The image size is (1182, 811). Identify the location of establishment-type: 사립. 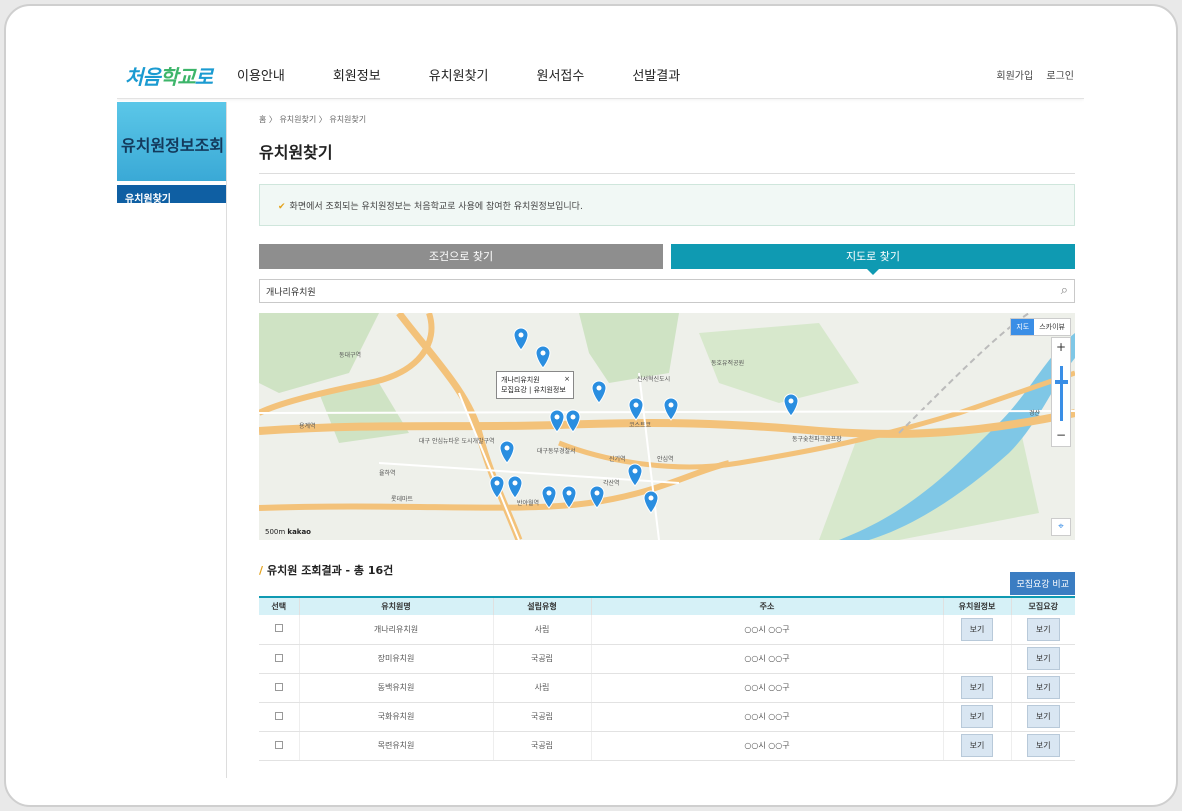
(541, 630).